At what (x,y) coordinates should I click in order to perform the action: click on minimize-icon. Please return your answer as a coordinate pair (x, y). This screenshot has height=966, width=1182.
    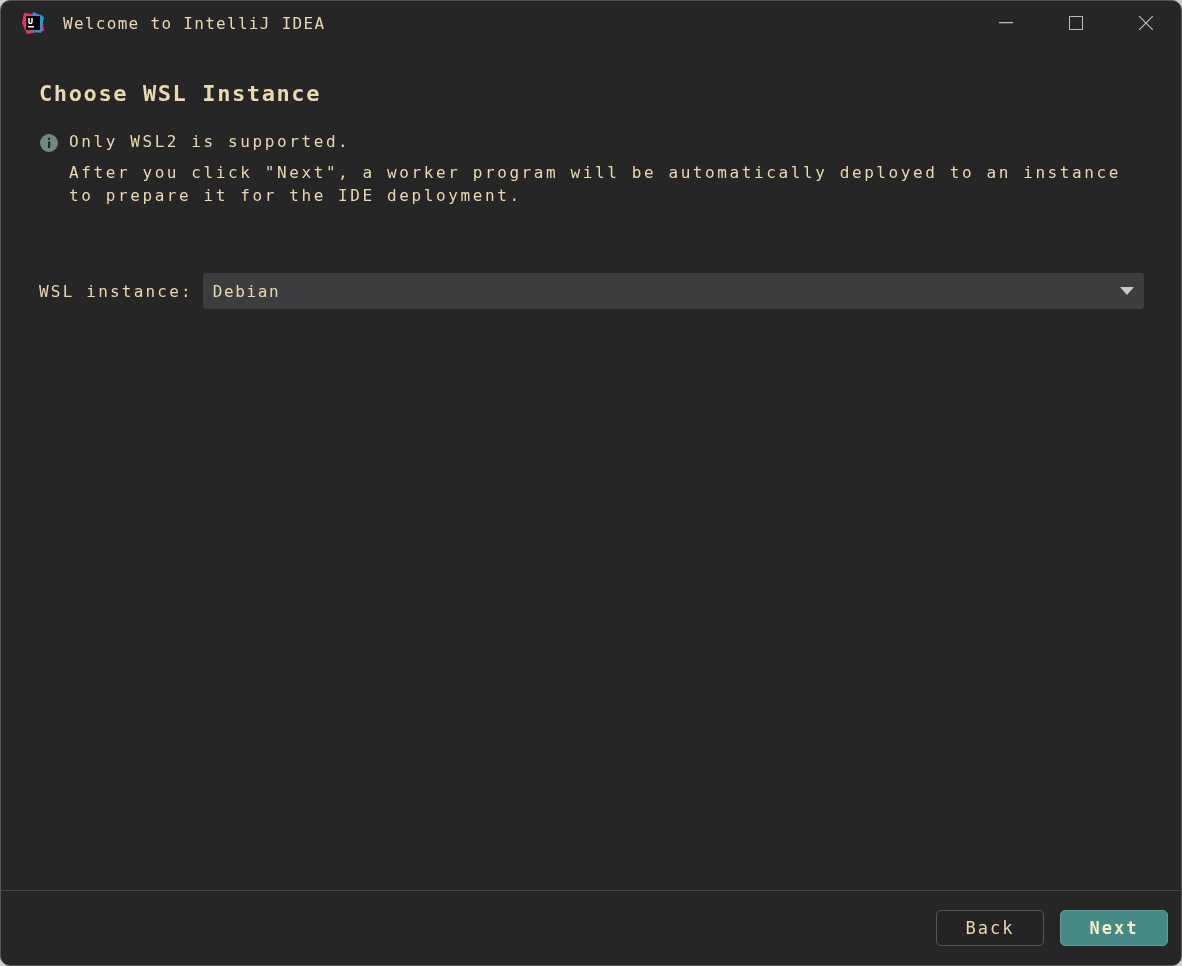
    Looking at the image, I should click on (1006, 23).